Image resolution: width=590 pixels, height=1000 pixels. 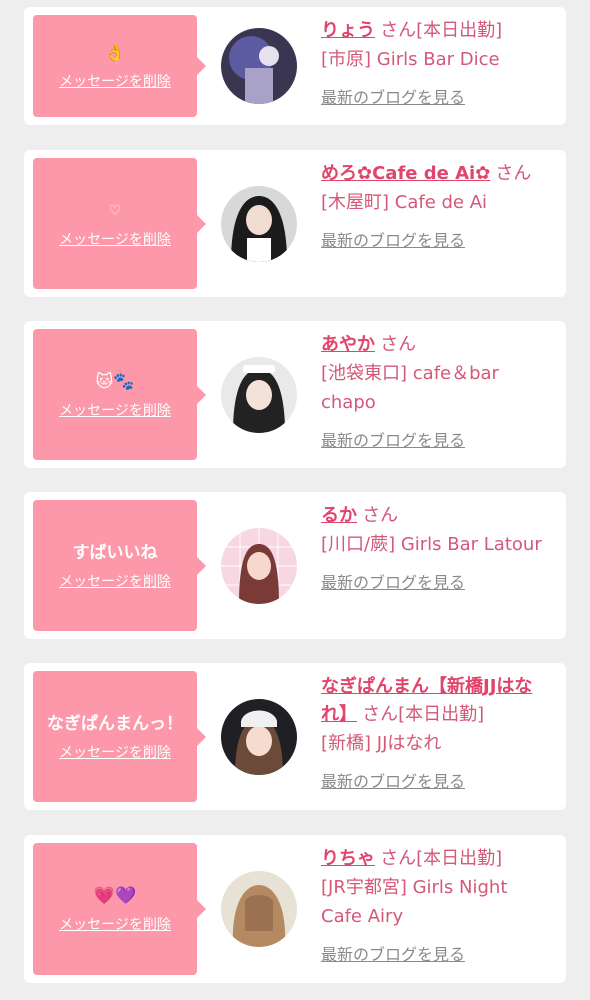 What do you see at coordinates (119, 736) in the screenshot?
I see `message-bubble: なぎぱんまんっ！ メッセージを削除` at bounding box center [119, 736].